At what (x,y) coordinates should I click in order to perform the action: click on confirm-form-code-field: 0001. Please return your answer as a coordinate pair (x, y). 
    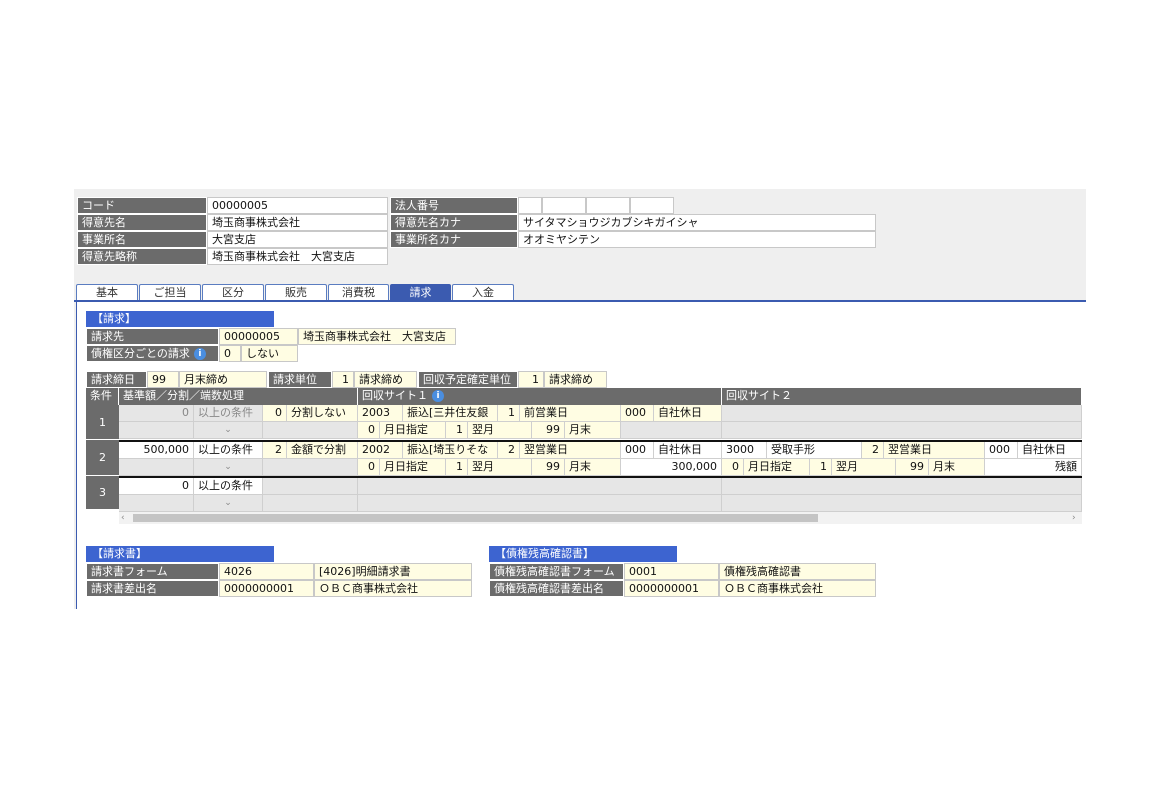
    Looking at the image, I should click on (671, 571).